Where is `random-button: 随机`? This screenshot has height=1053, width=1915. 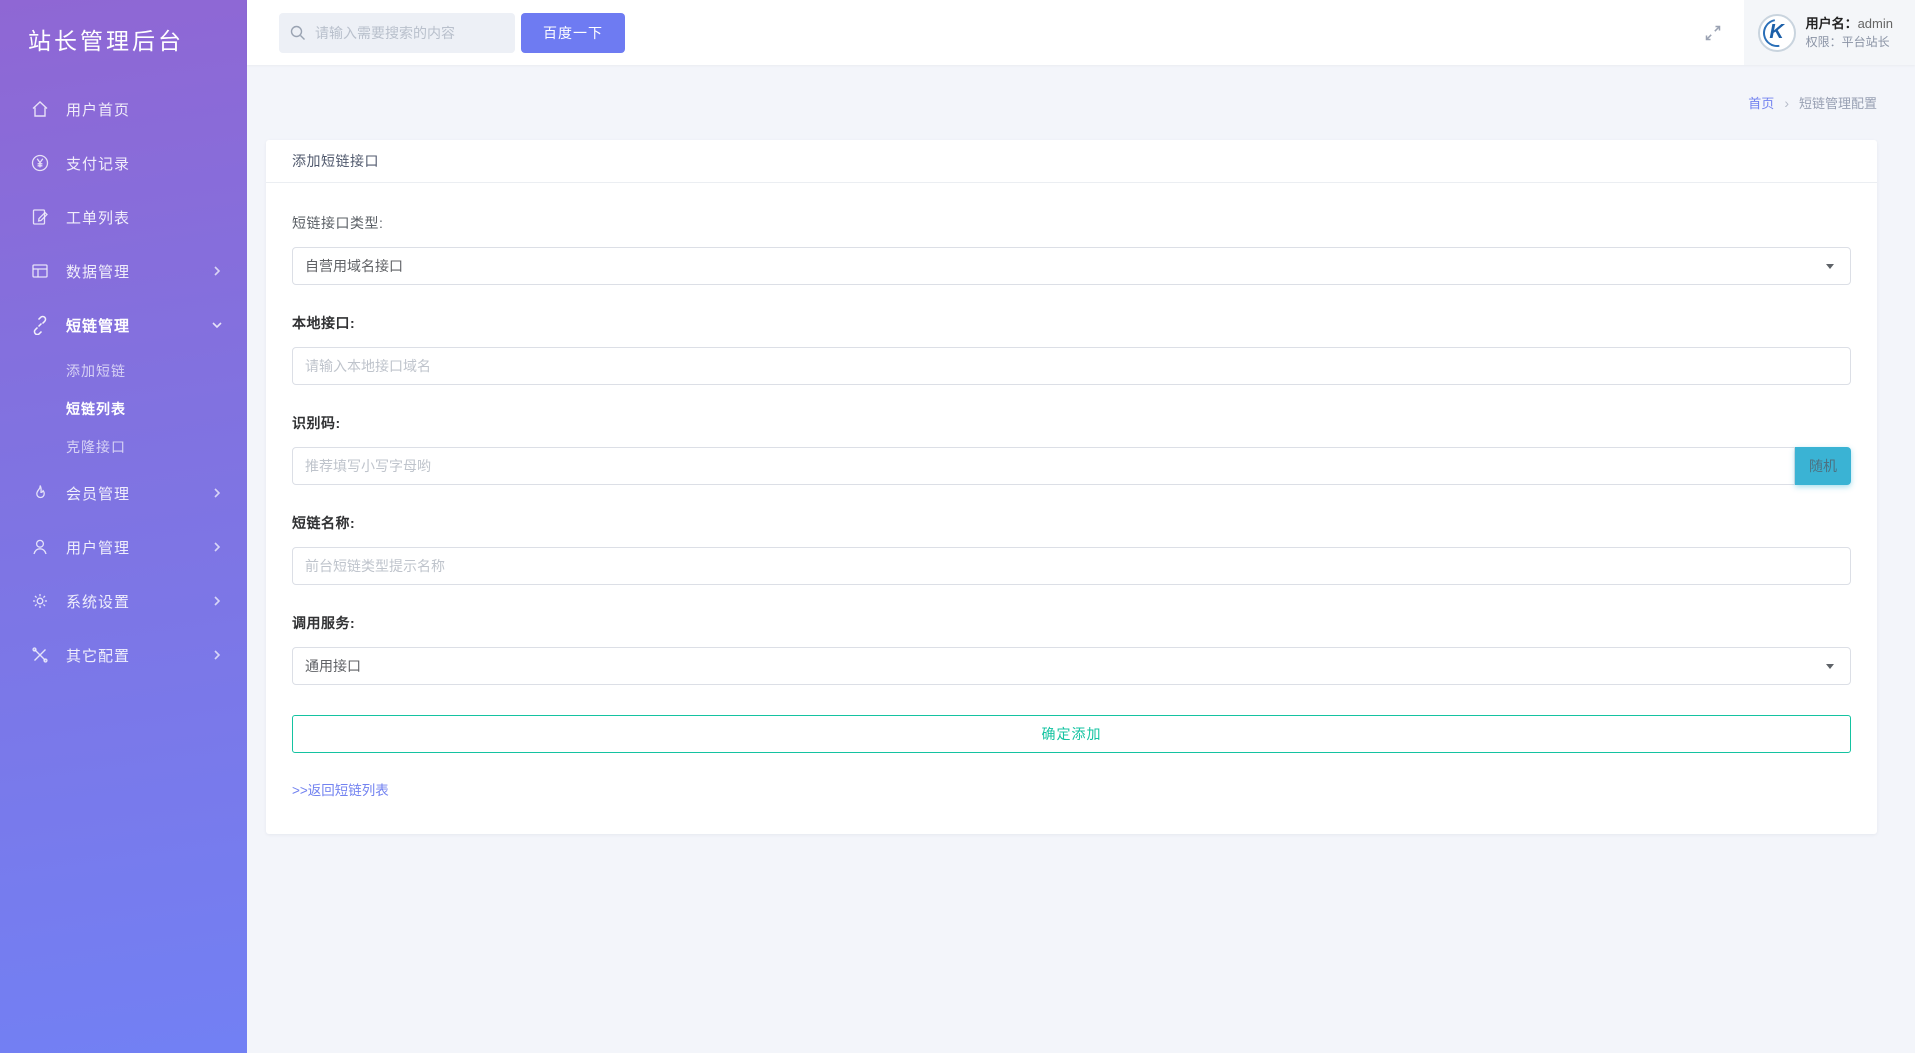
random-button: 随机 is located at coordinates (1823, 466).